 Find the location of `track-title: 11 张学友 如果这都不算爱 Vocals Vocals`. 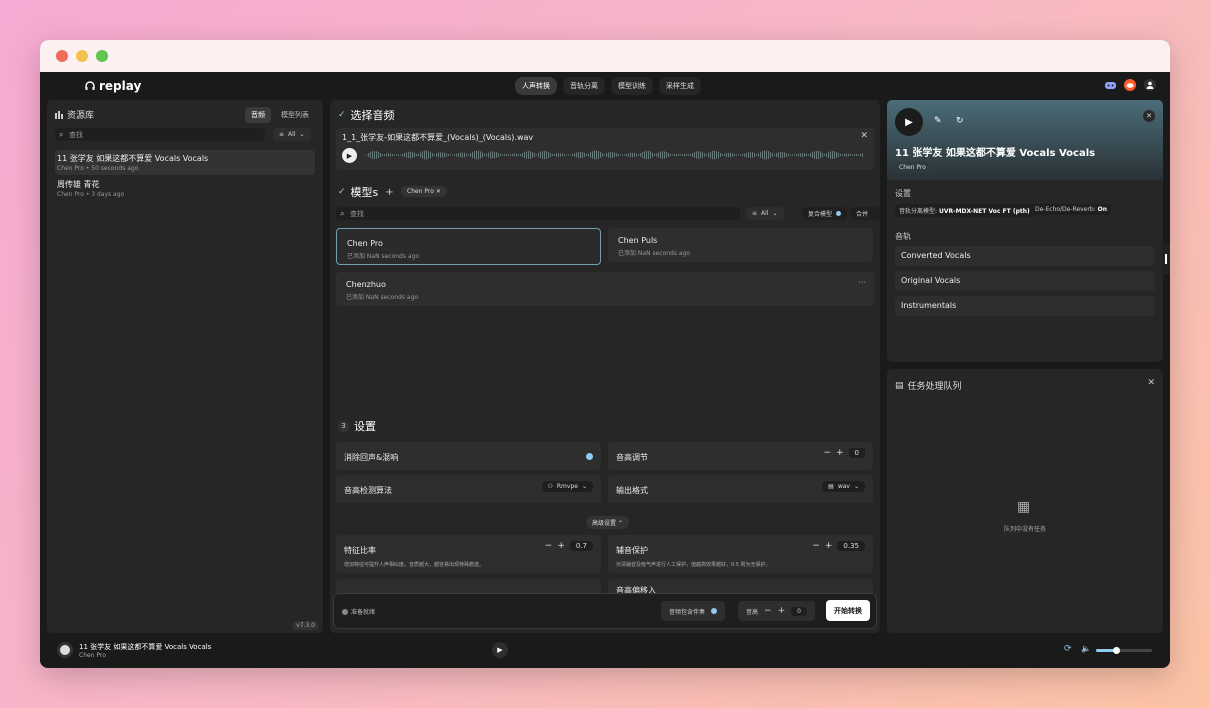

track-title: 11 张学友 如果这都不算爱 Vocals Vocals is located at coordinates (995, 153).